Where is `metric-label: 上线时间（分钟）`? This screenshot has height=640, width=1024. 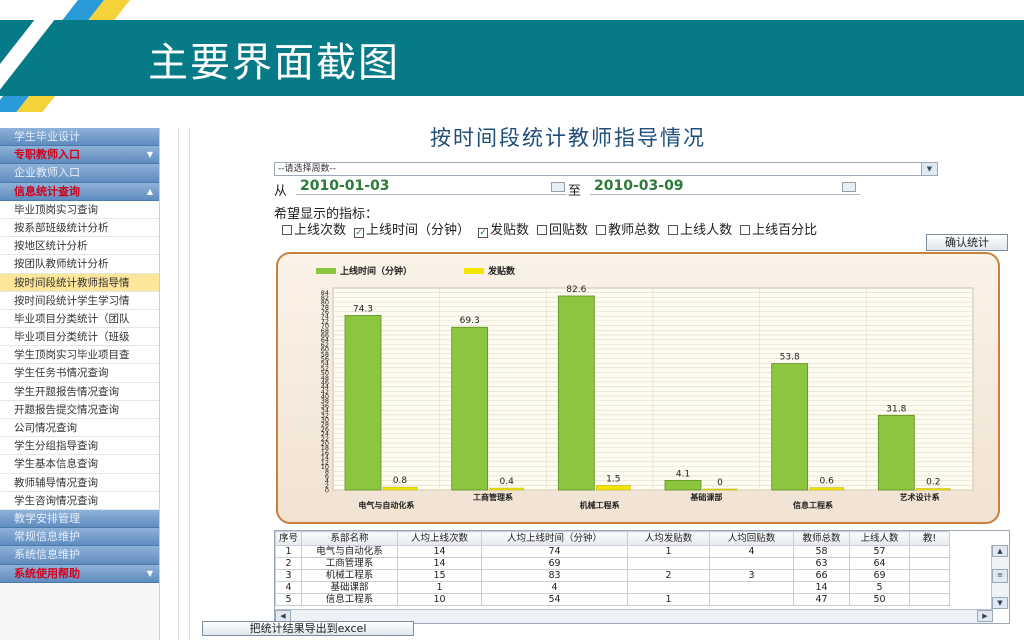 metric-label: 上线时间（分钟） is located at coordinates (418, 230).